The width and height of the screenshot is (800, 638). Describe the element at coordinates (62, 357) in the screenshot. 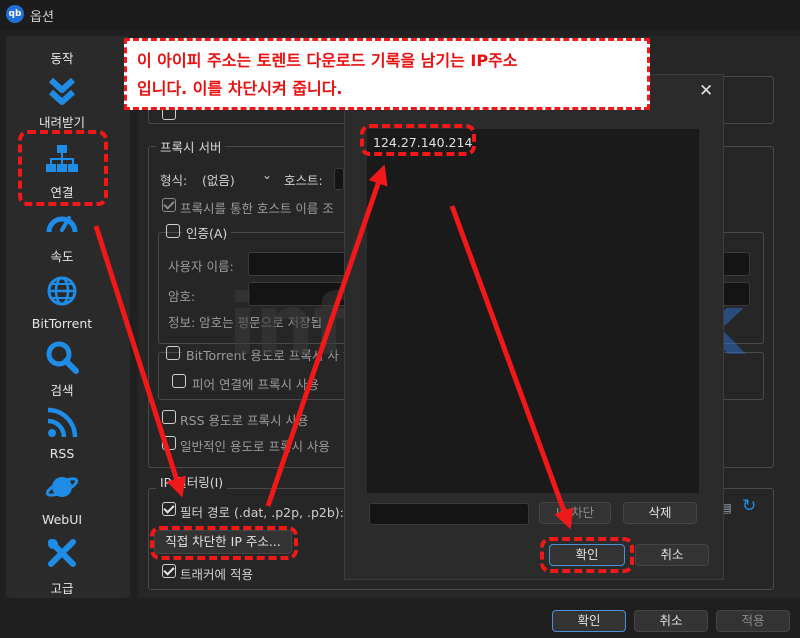

I see `search-icon` at that location.